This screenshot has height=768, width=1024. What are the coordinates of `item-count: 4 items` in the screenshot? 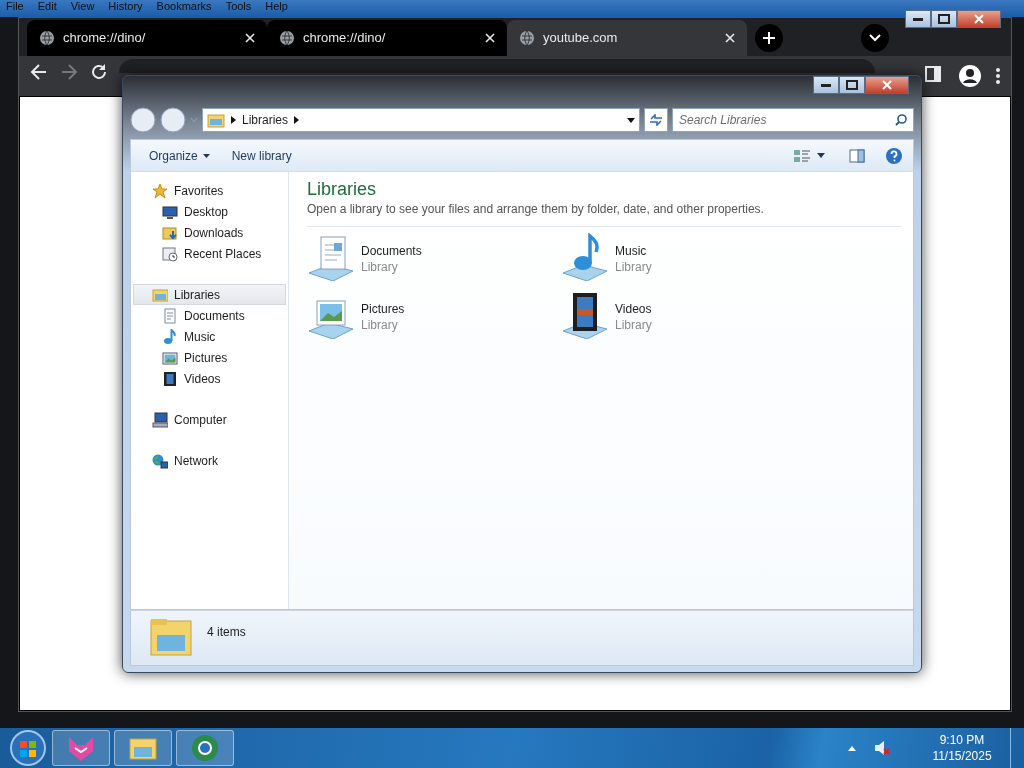 It's located at (226, 632).